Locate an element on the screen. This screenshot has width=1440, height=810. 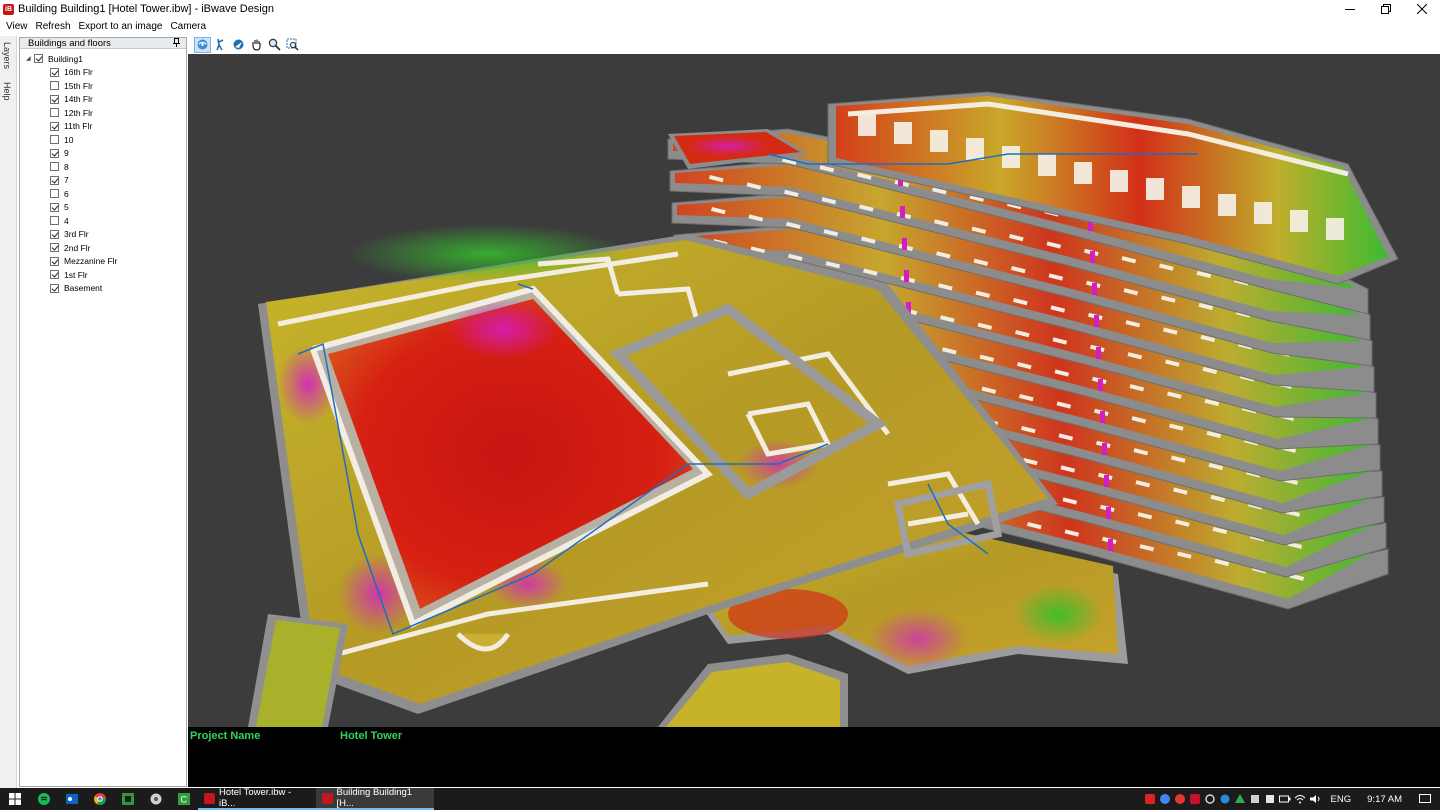
tray-globe-icon is located at coordinates (1225, 799).